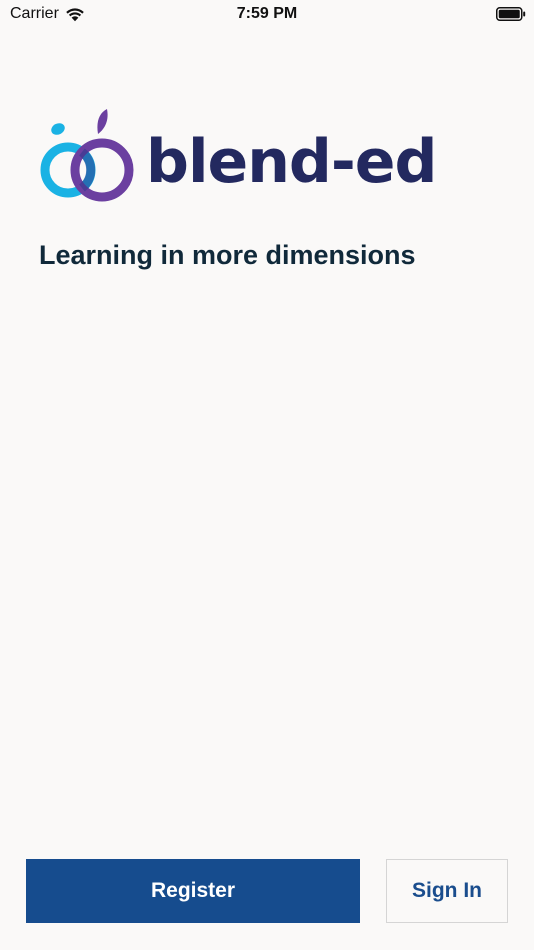 This screenshot has height=950, width=534. I want to click on sign-in-button: Sign In, so click(447, 891).